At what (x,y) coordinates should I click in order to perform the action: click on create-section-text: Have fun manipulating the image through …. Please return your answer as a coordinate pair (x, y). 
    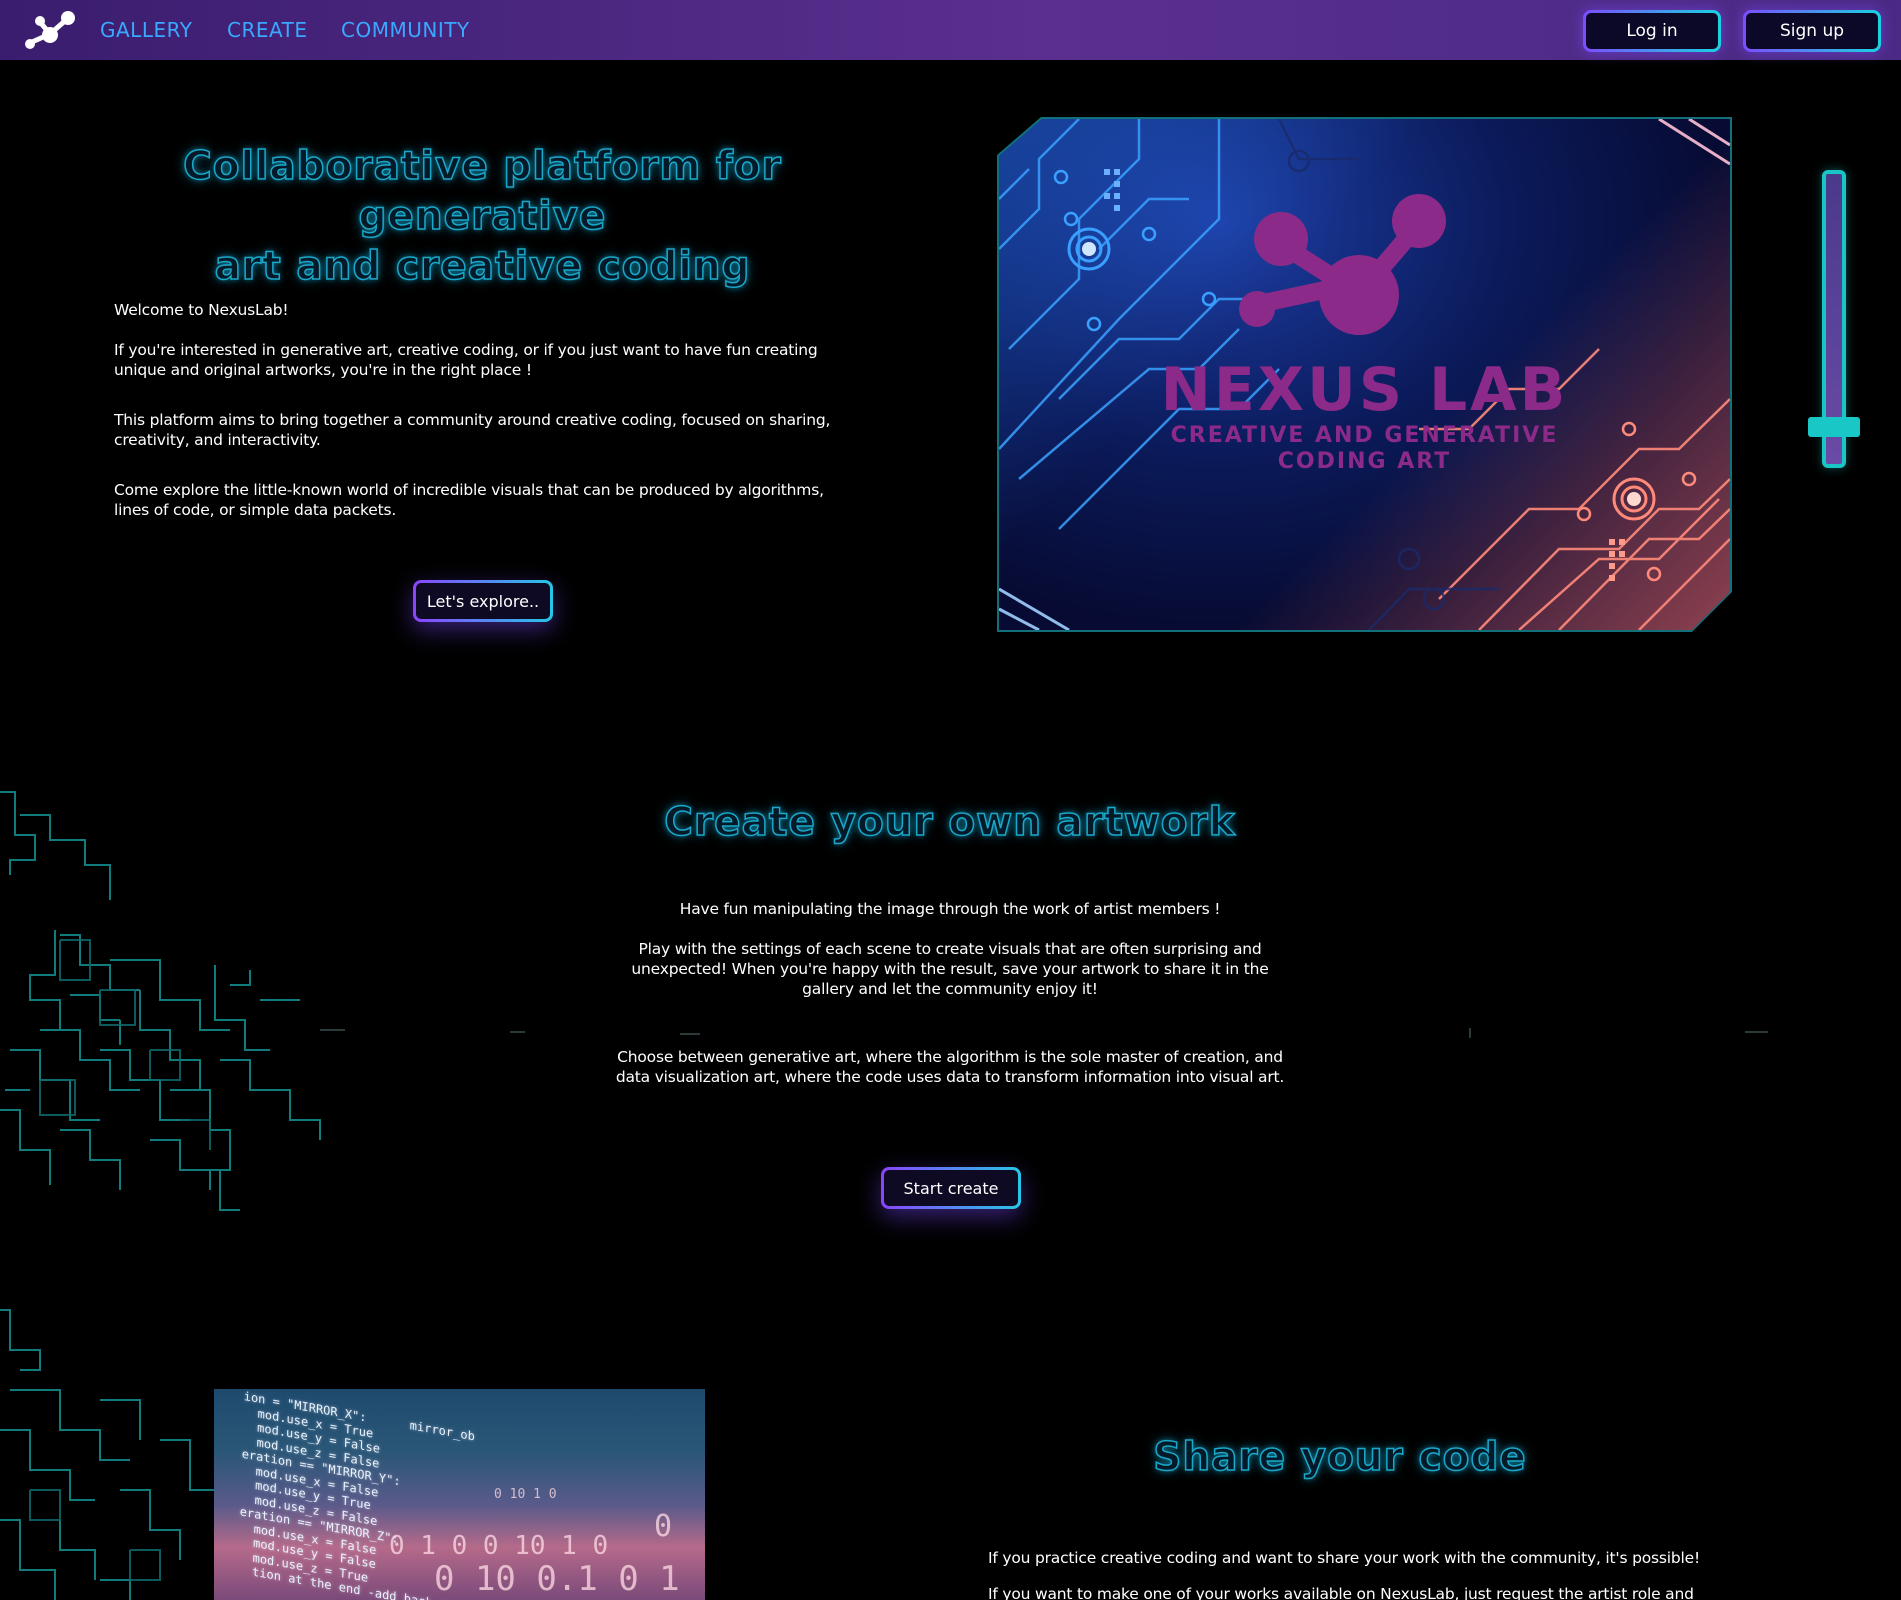
    Looking at the image, I should click on (950, 993).